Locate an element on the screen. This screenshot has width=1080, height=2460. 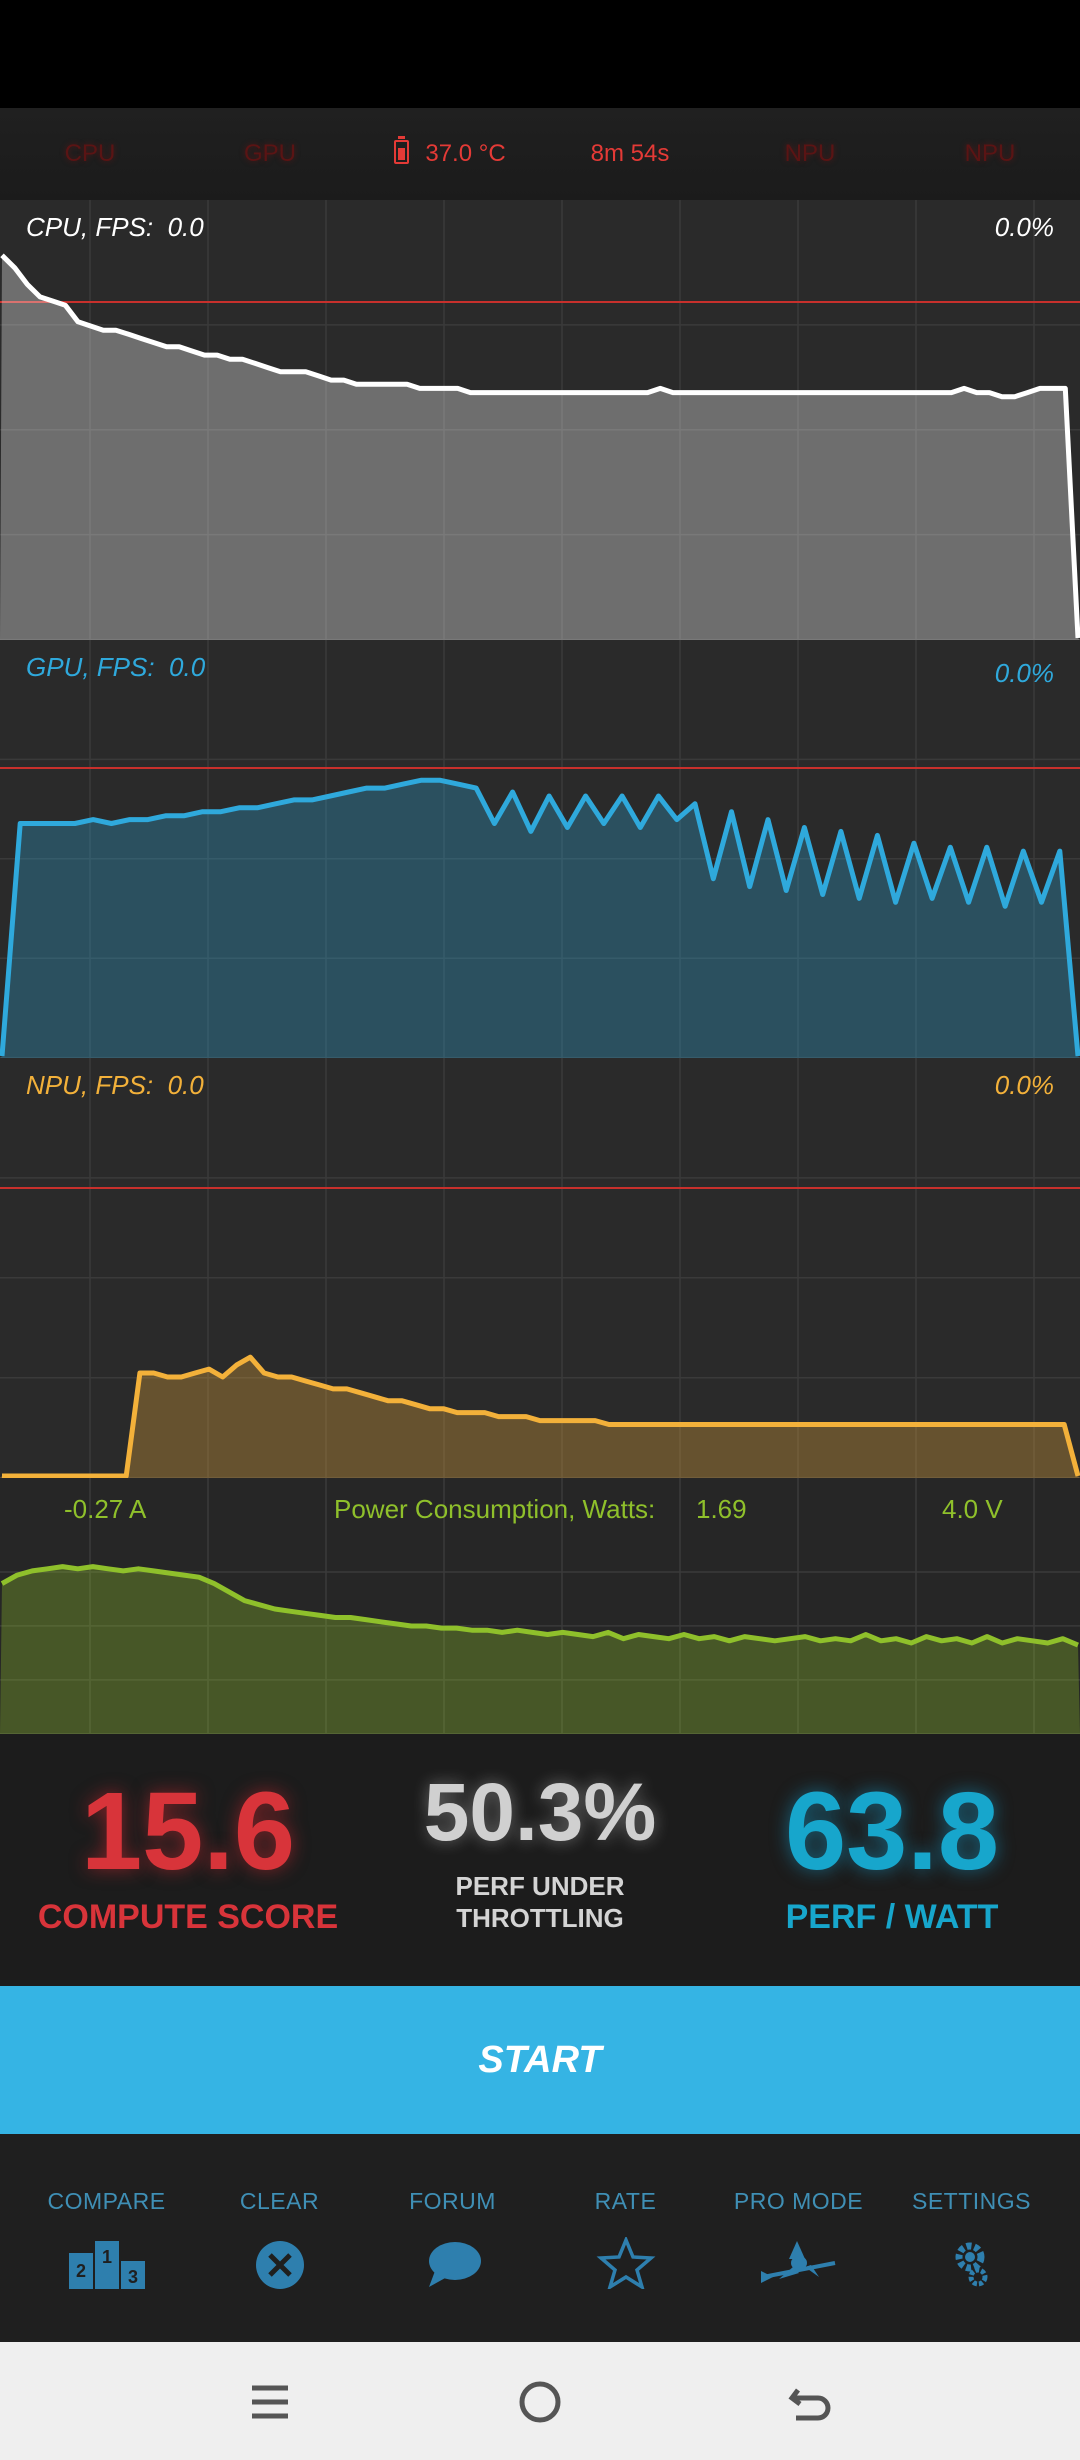
battery-icon is located at coordinates (402, 150).